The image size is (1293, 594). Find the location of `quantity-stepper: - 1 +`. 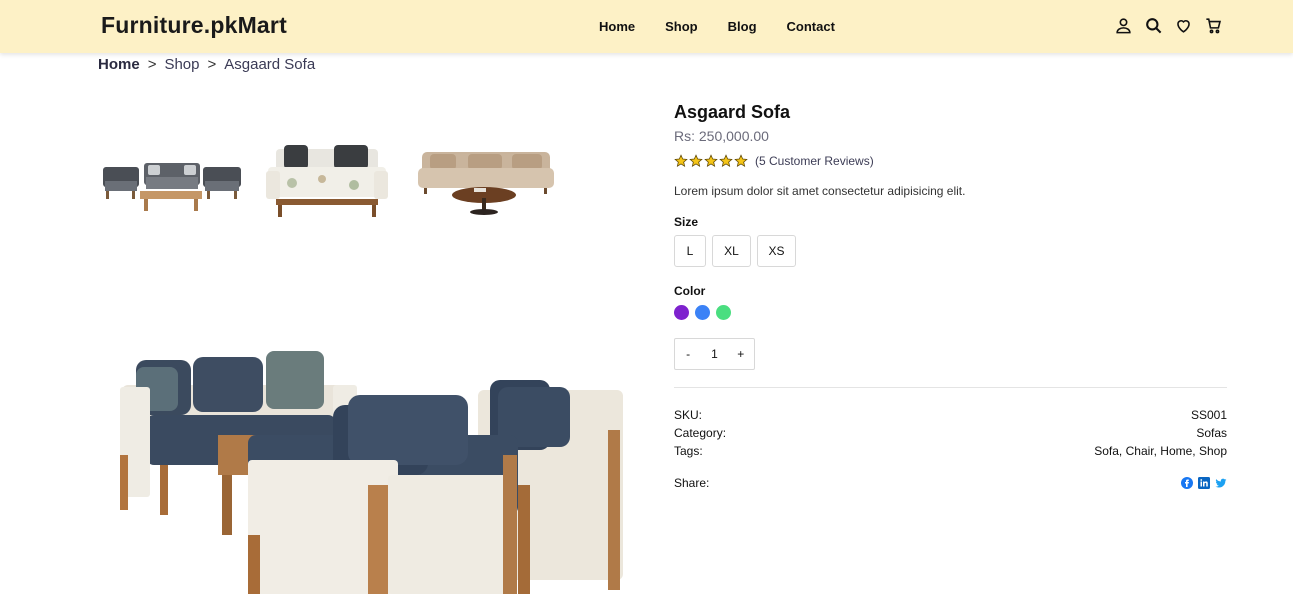

quantity-stepper: - 1 + is located at coordinates (714, 354).